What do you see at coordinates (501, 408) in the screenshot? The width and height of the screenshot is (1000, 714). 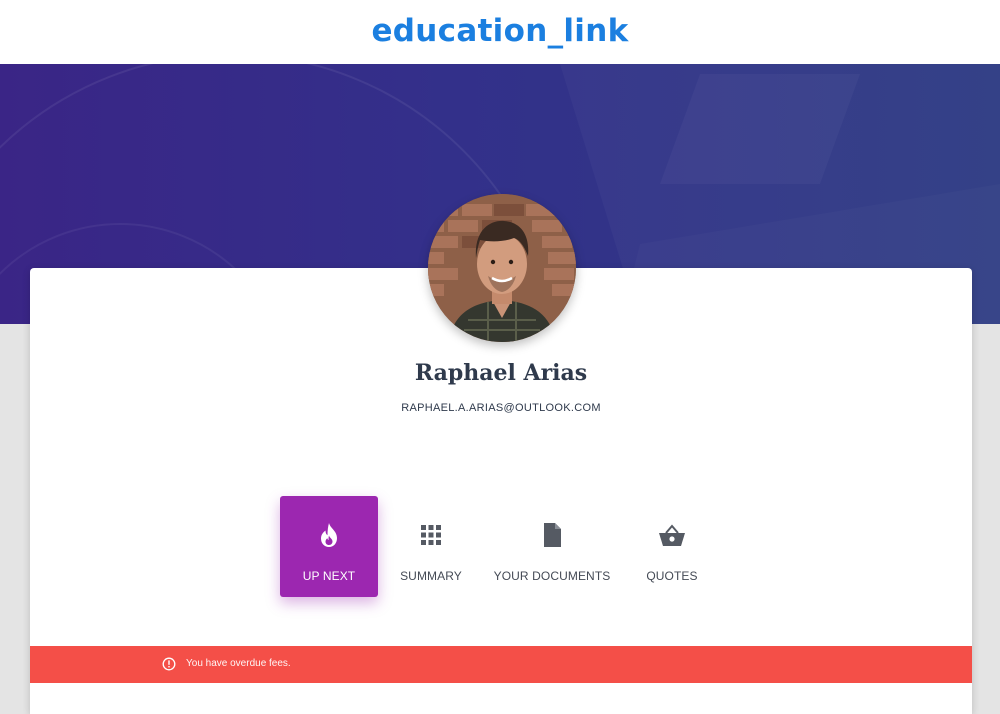 I see `profile-email: RAPHAEL.A.ARIAS@OUTLOOK.COM` at bounding box center [501, 408].